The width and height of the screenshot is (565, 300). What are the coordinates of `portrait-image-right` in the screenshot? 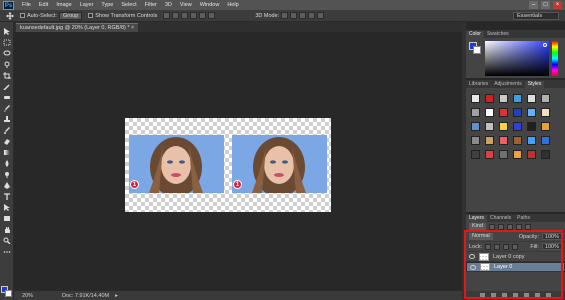 It's located at (279, 164).